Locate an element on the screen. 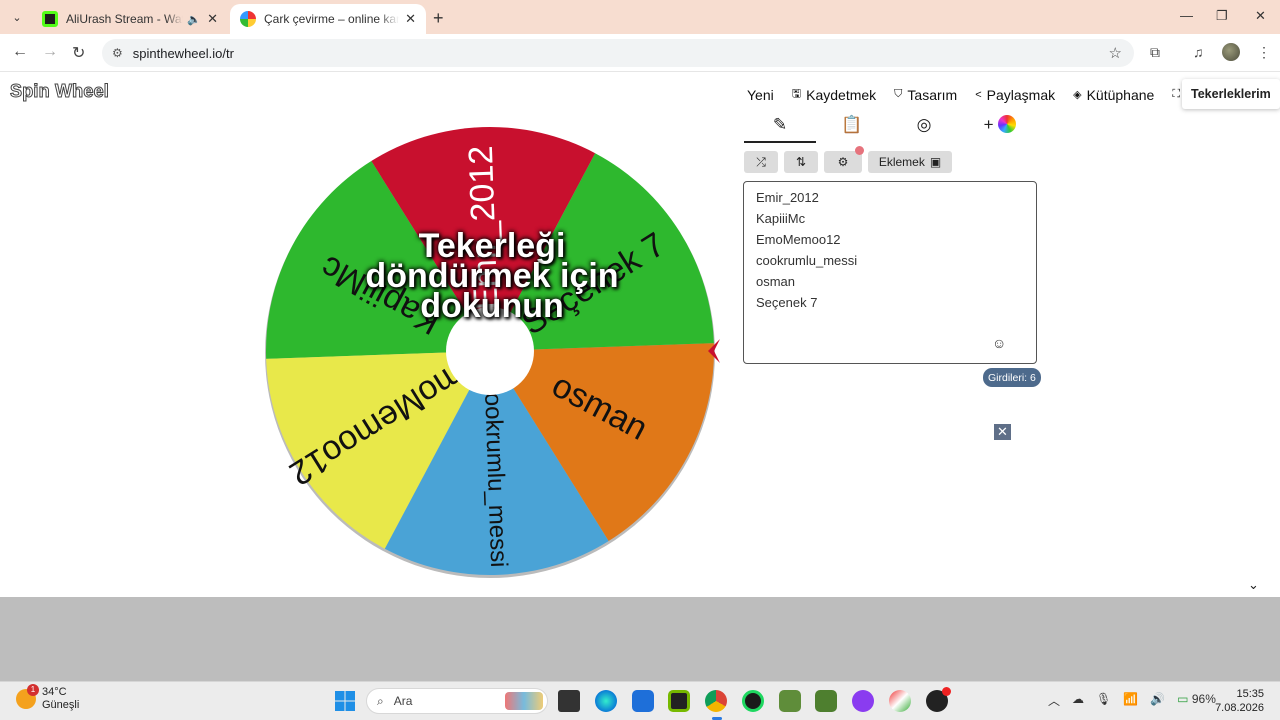 This screenshot has height=720, width=1280. app-icon-purple is located at coordinates (863, 701).